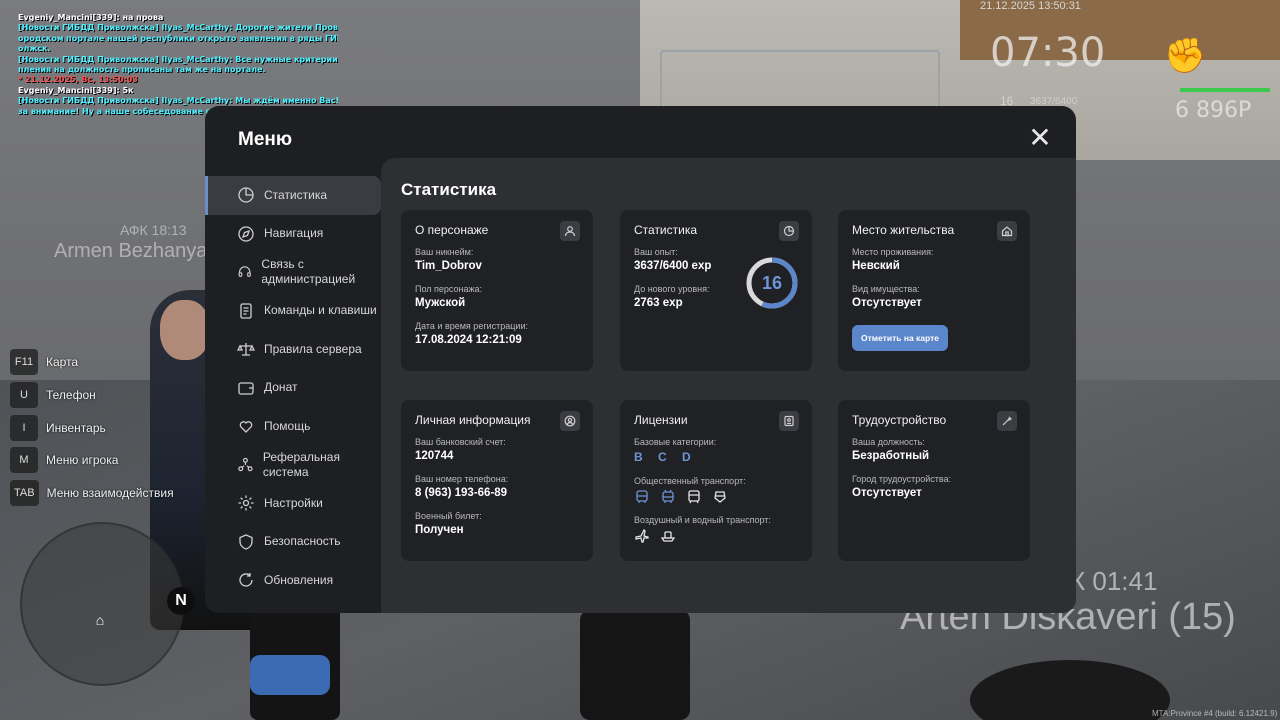 The width and height of the screenshot is (1280, 720). I want to click on sidebar-item-label: Статистика, so click(296, 194).